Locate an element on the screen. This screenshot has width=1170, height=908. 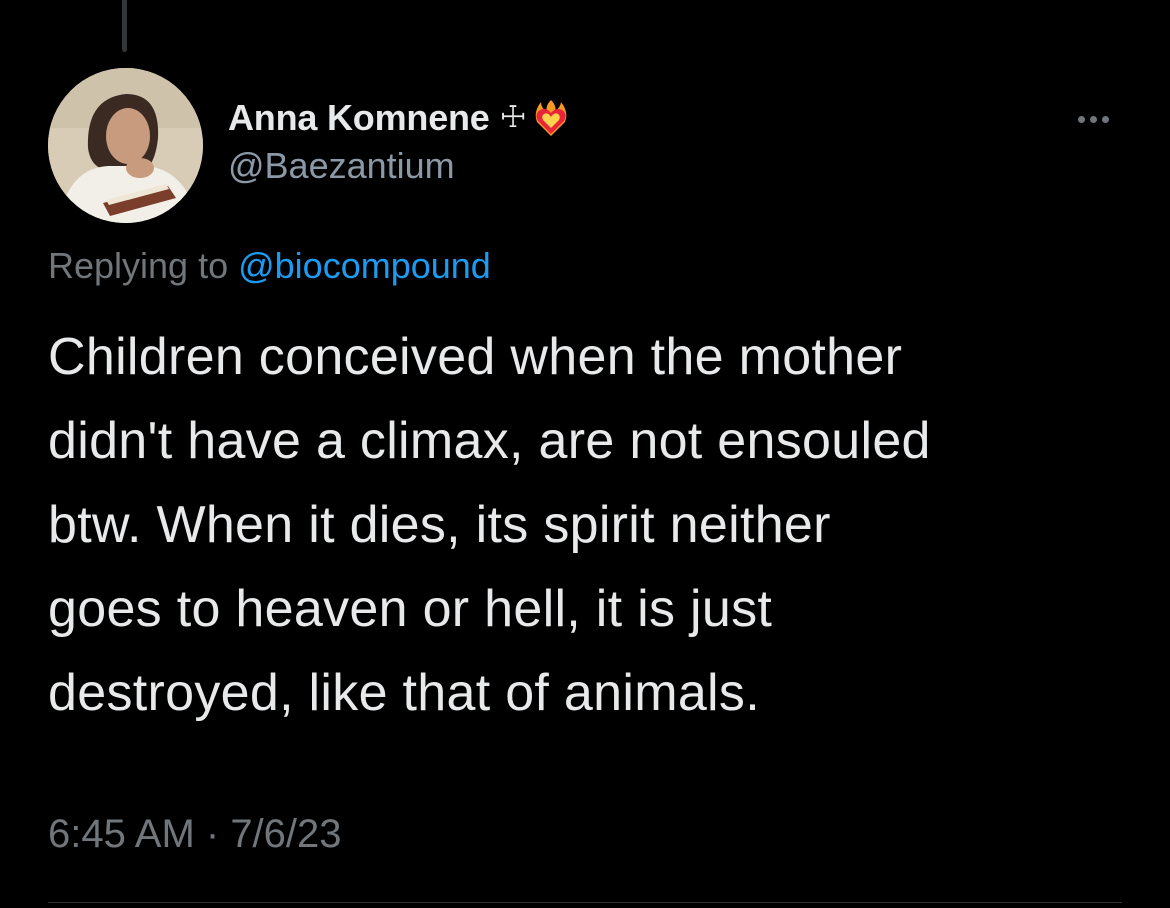
name-row: Anna Komnene ☩ is located at coordinates (399, 118).